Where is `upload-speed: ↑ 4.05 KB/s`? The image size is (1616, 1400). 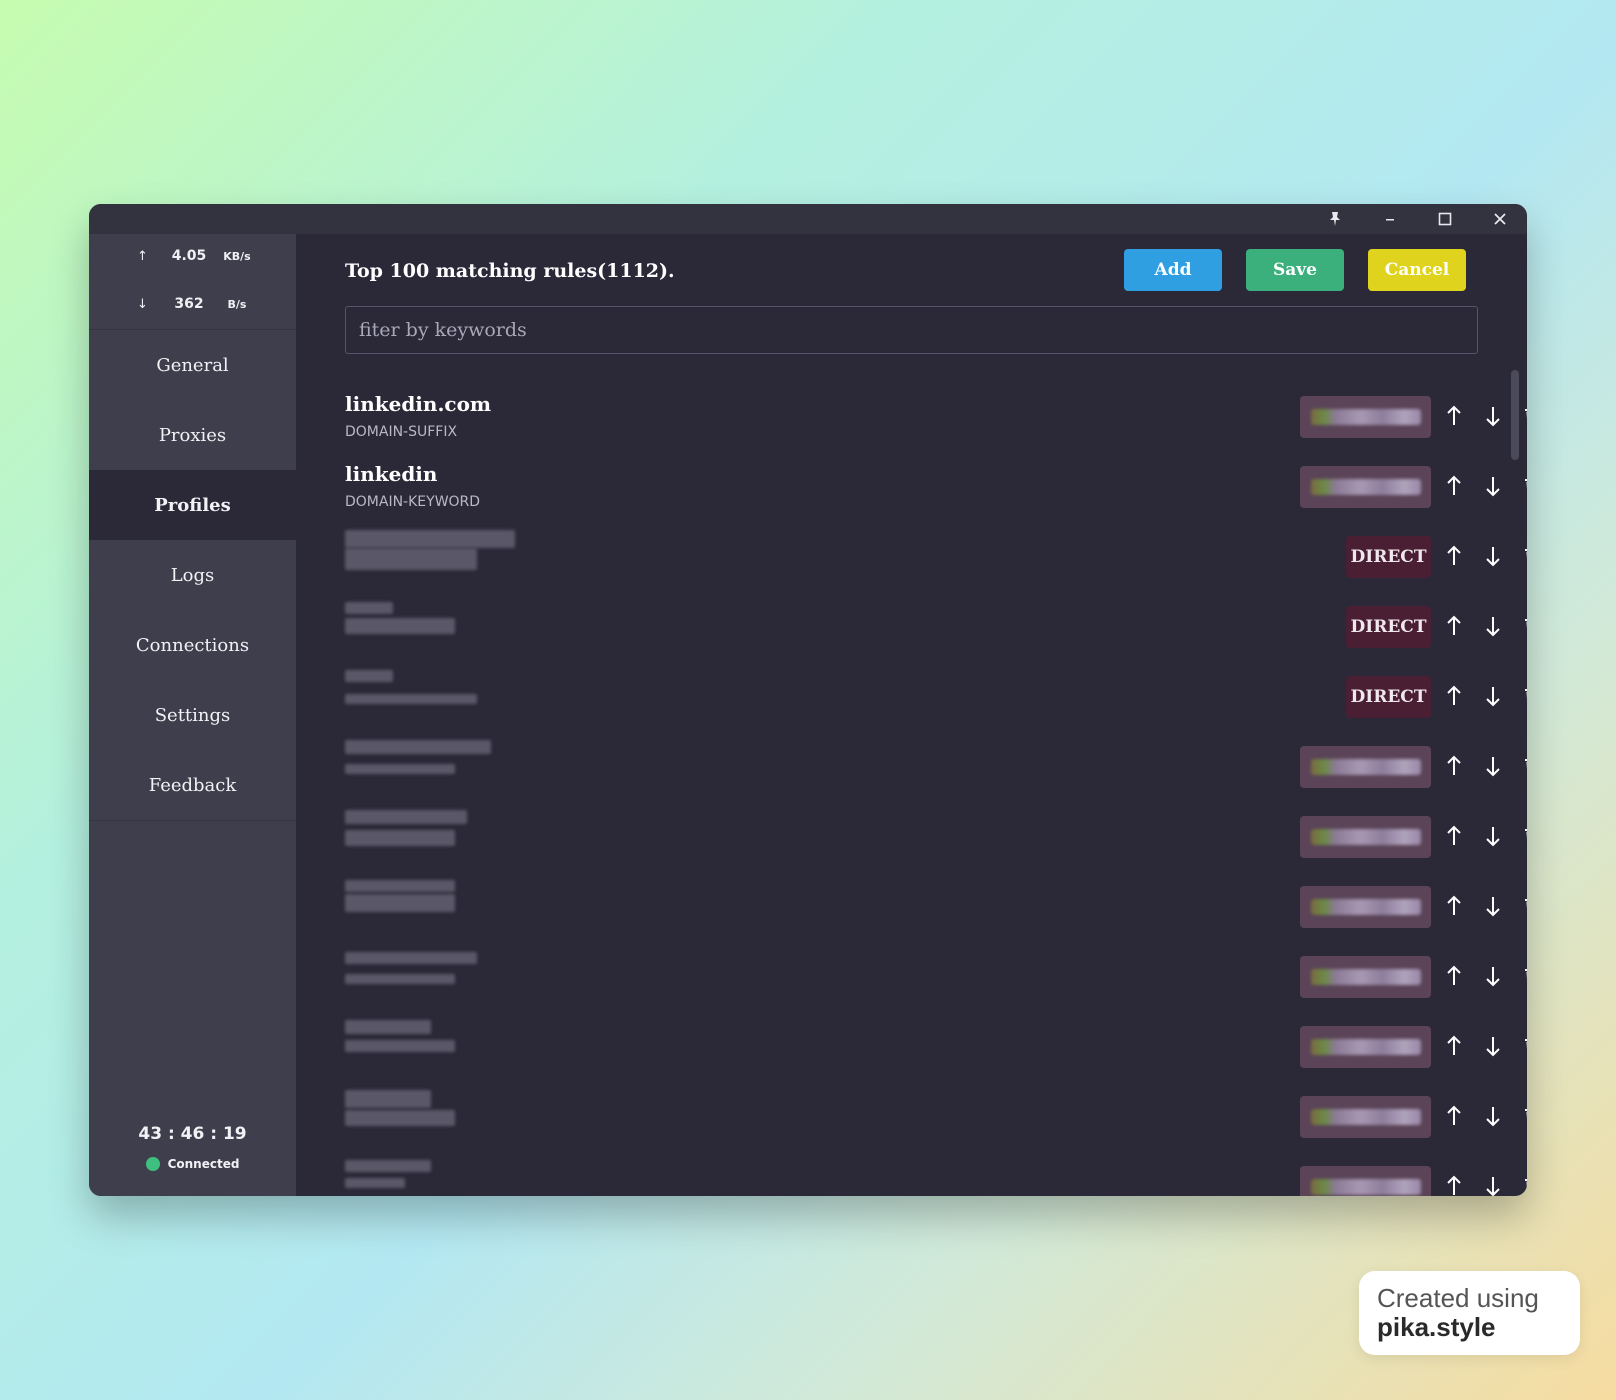 upload-speed: ↑ 4.05 KB/s is located at coordinates (192, 256).